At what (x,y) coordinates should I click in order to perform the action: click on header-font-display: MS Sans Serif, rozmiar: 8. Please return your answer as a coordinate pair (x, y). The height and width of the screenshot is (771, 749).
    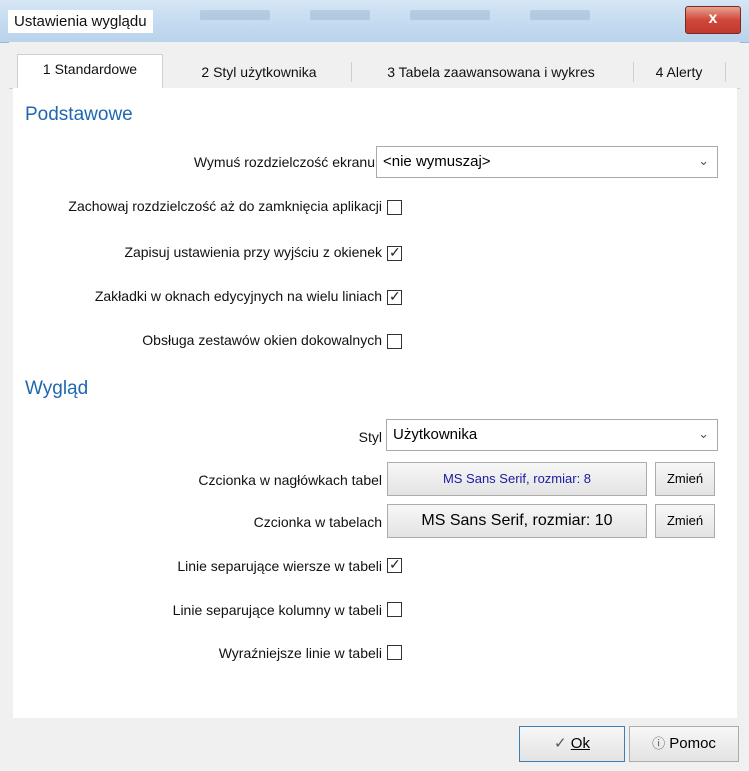
    Looking at the image, I should click on (517, 479).